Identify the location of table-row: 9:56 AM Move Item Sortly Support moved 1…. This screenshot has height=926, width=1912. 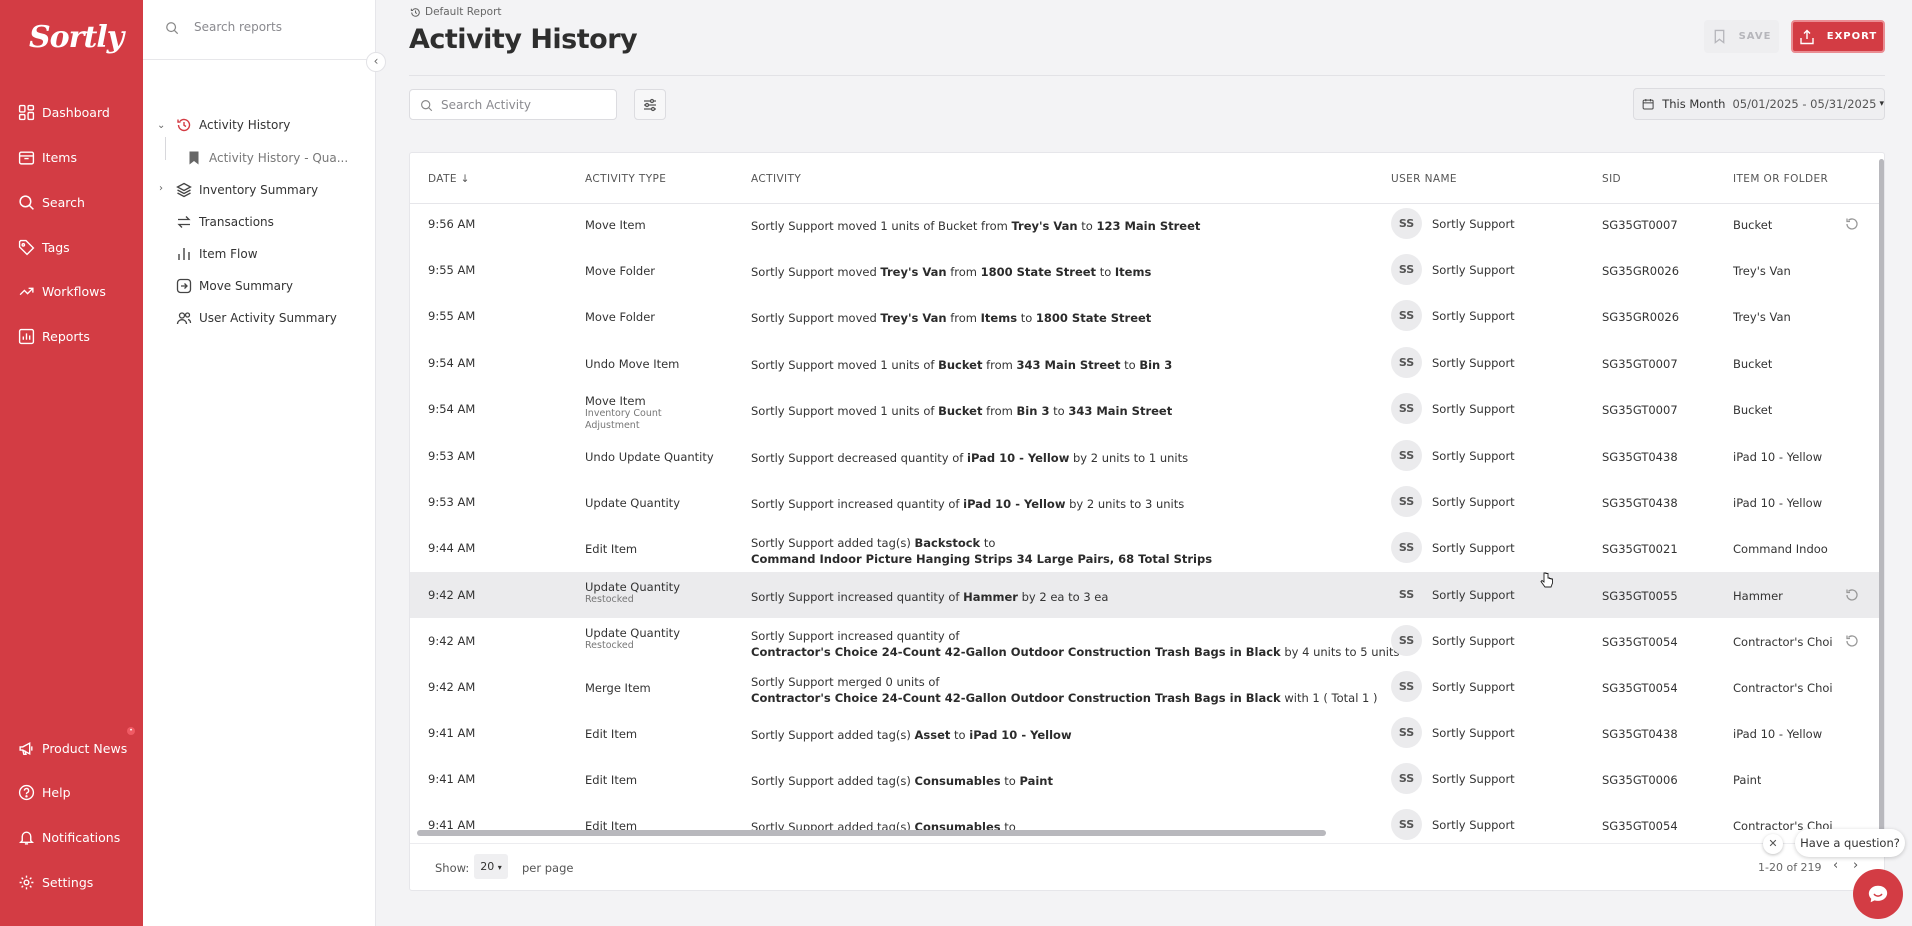
(1147, 224).